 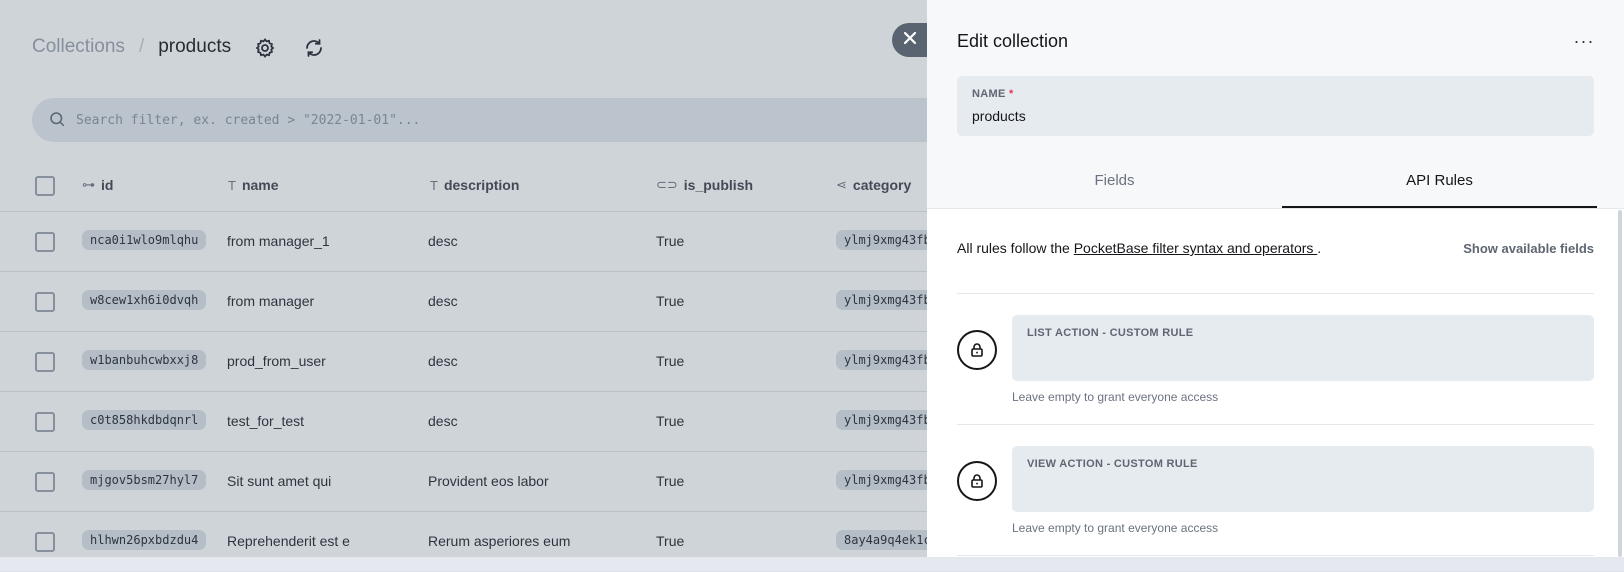 What do you see at coordinates (1115, 528) in the screenshot?
I see `view-rule-hint: Leave empty to grant everyone access` at bounding box center [1115, 528].